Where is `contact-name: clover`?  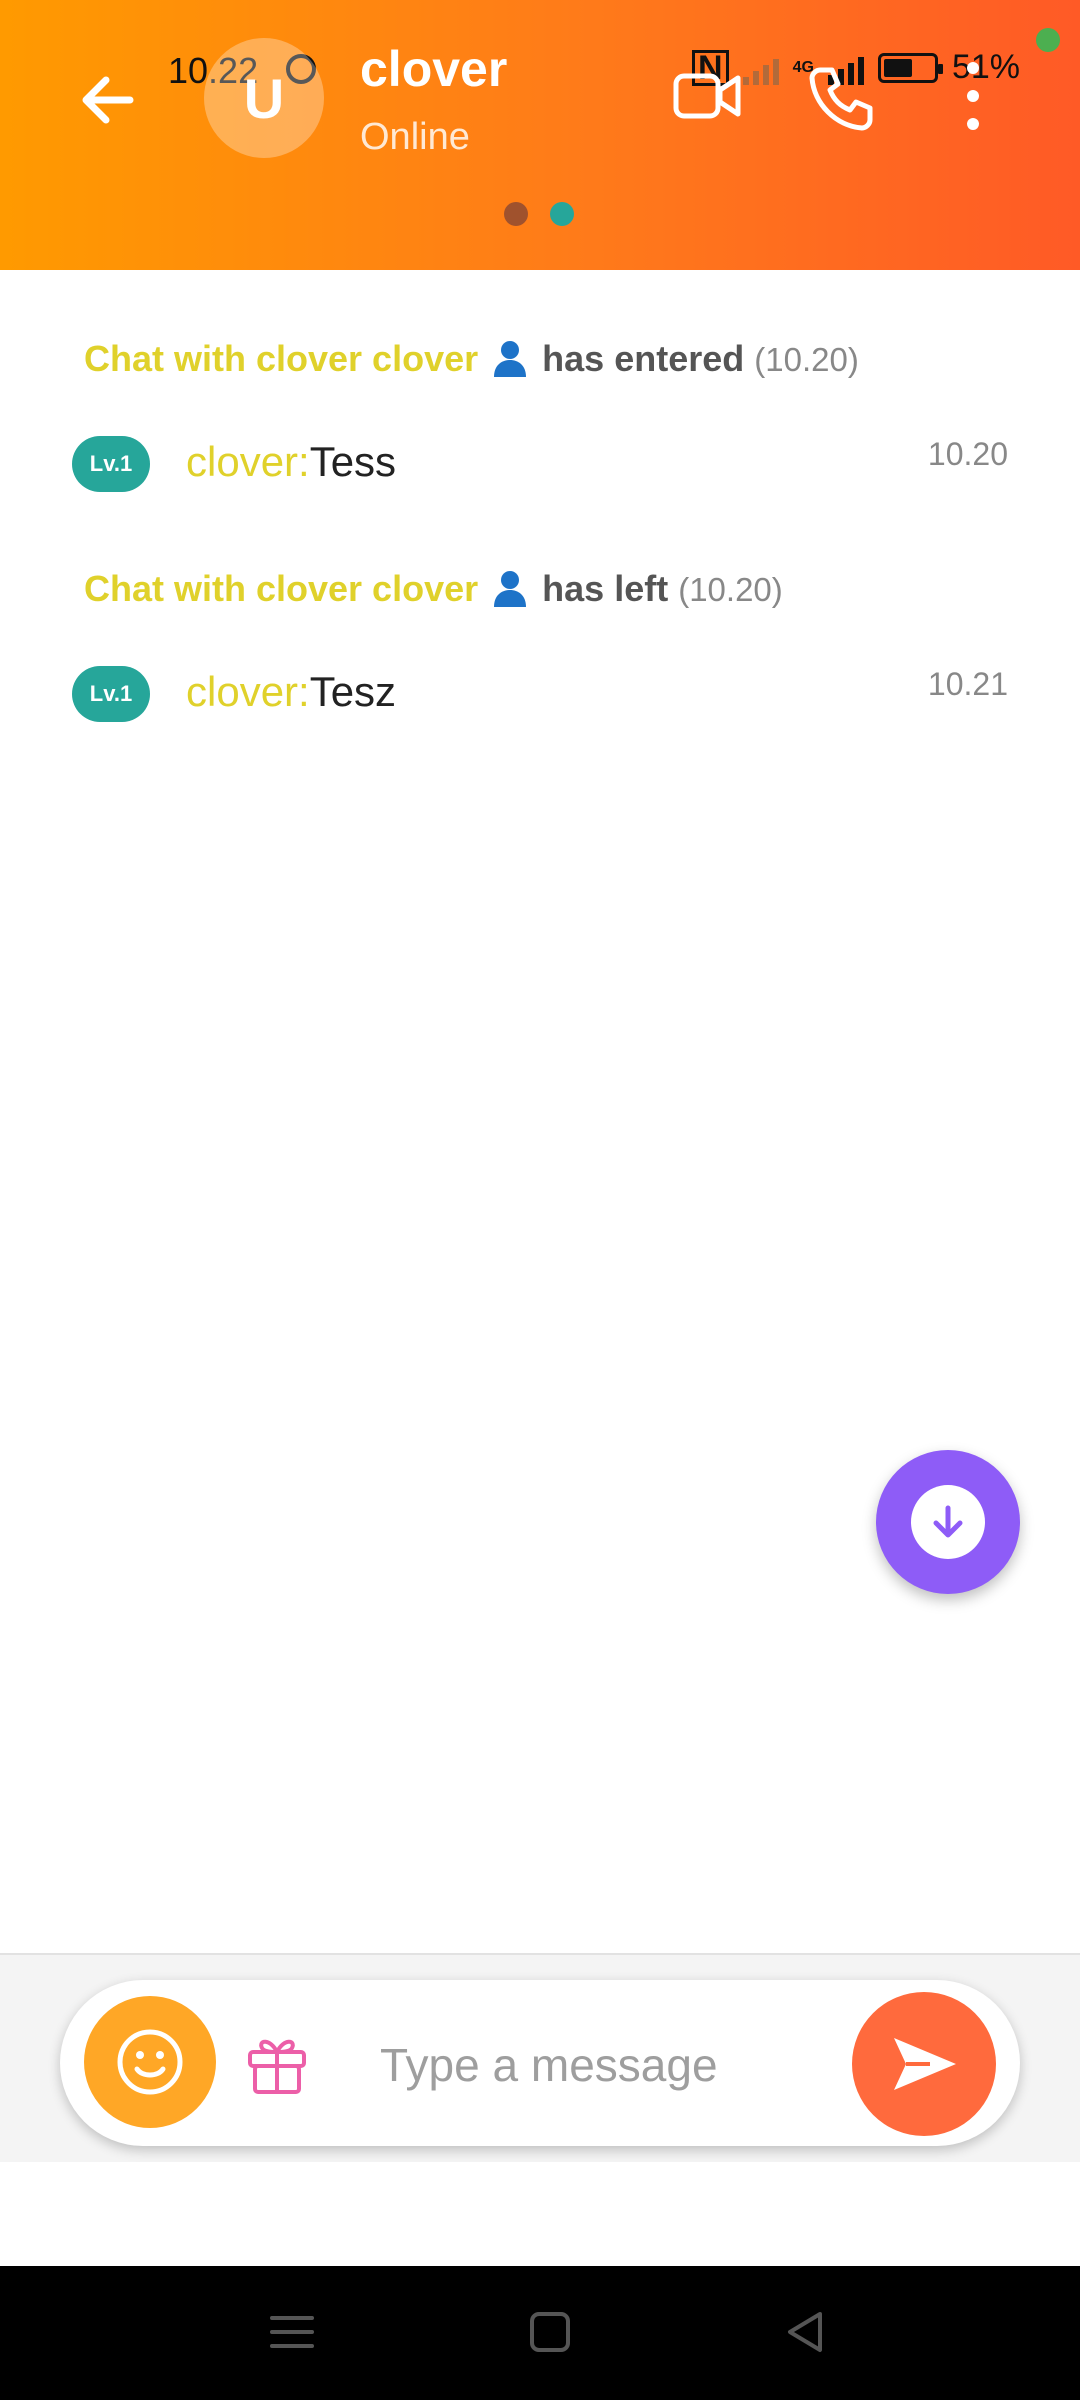
contact-name: clover is located at coordinates (433, 69).